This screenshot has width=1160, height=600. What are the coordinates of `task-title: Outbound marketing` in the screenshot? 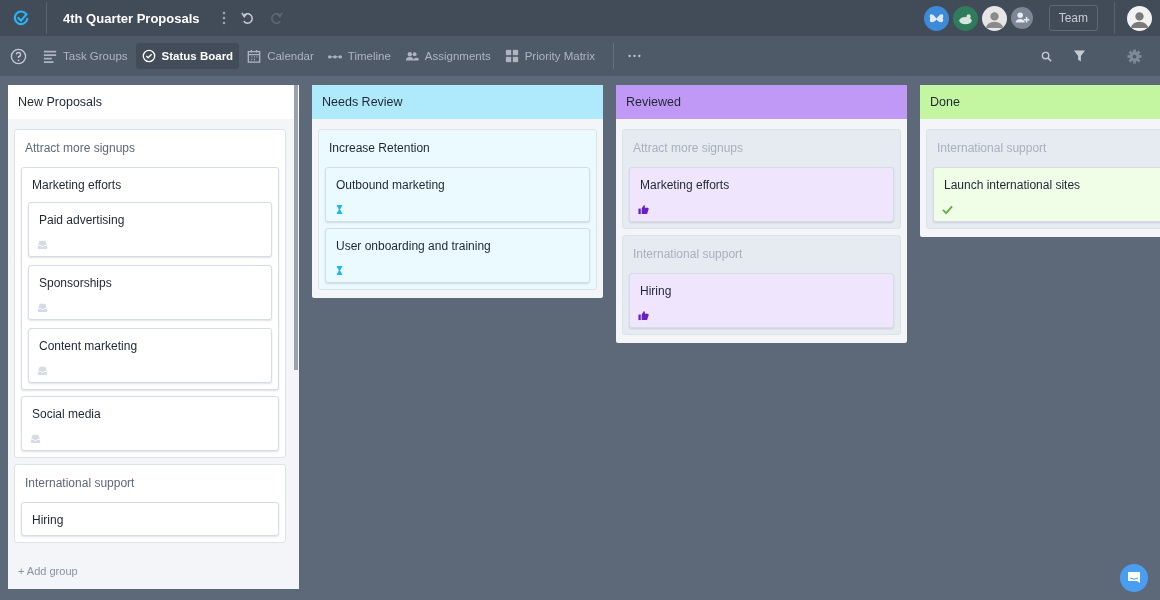 It's located at (390, 186).